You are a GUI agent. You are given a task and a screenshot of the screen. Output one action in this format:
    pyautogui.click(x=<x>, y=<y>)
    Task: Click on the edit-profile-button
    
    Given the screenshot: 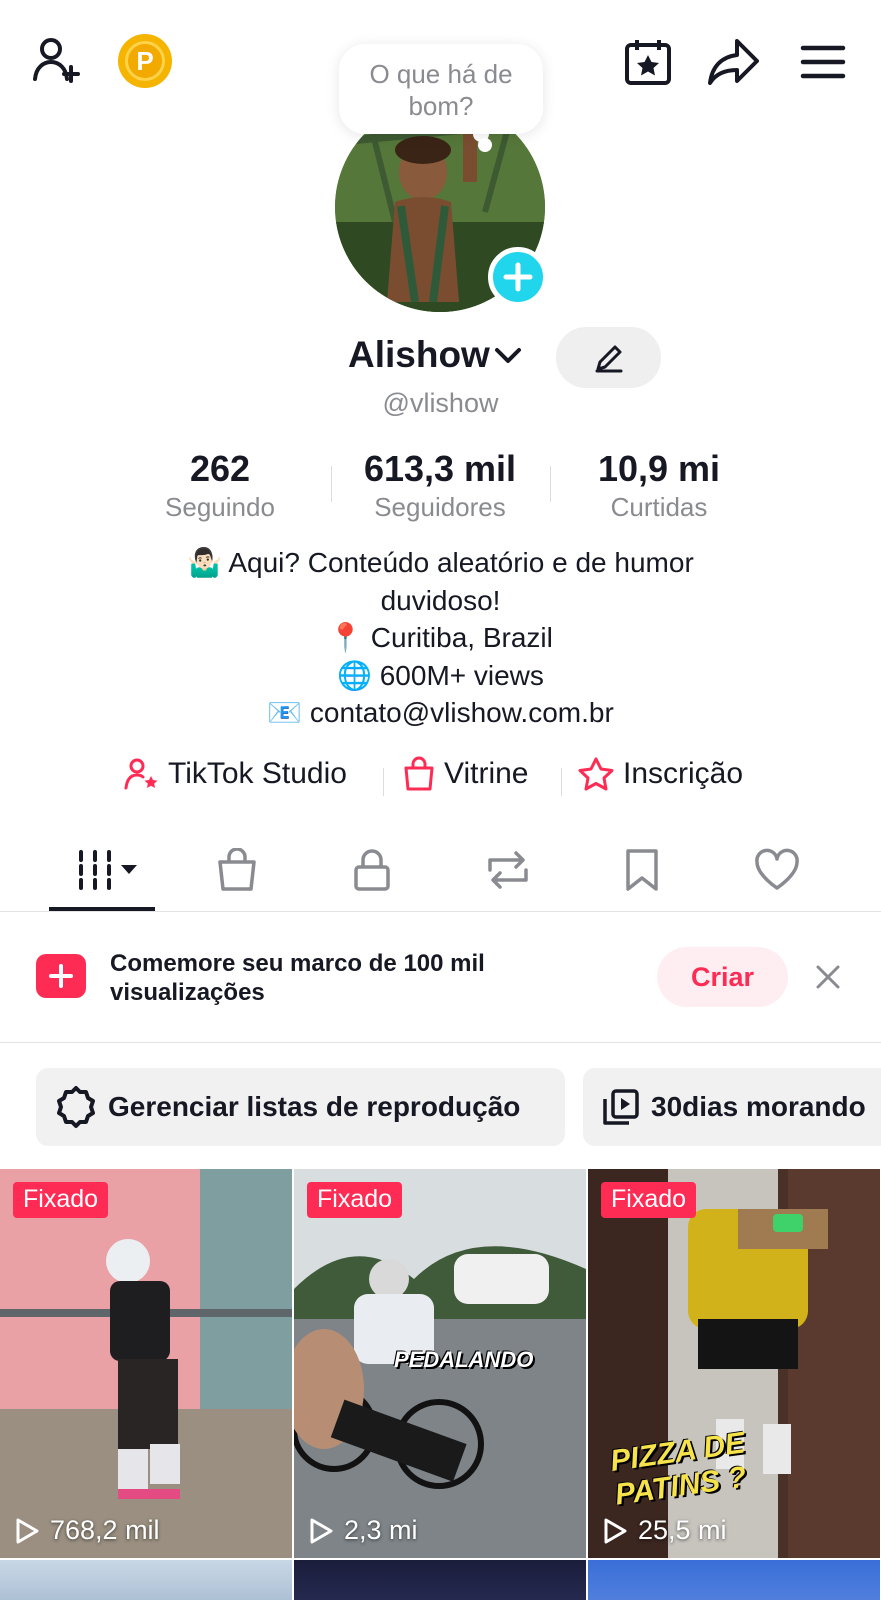 What is the action you would take?
    pyautogui.click(x=608, y=357)
    